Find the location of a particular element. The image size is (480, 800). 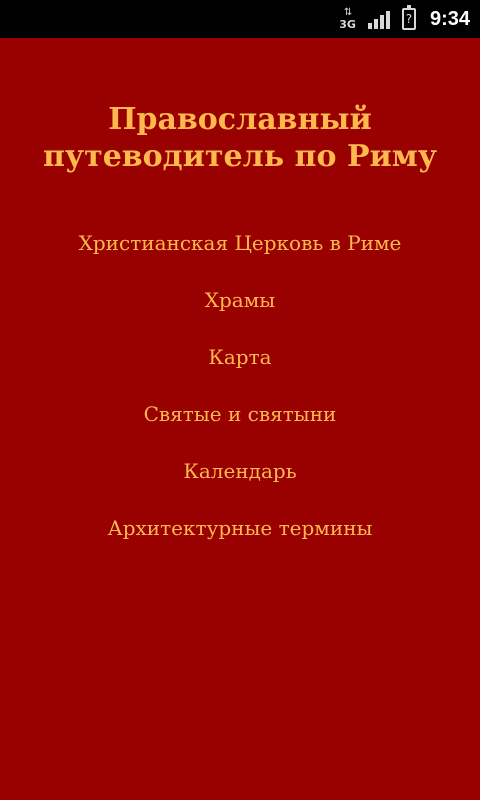

app-title: Православный путеводитель по Риму is located at coordinates (240, 138).